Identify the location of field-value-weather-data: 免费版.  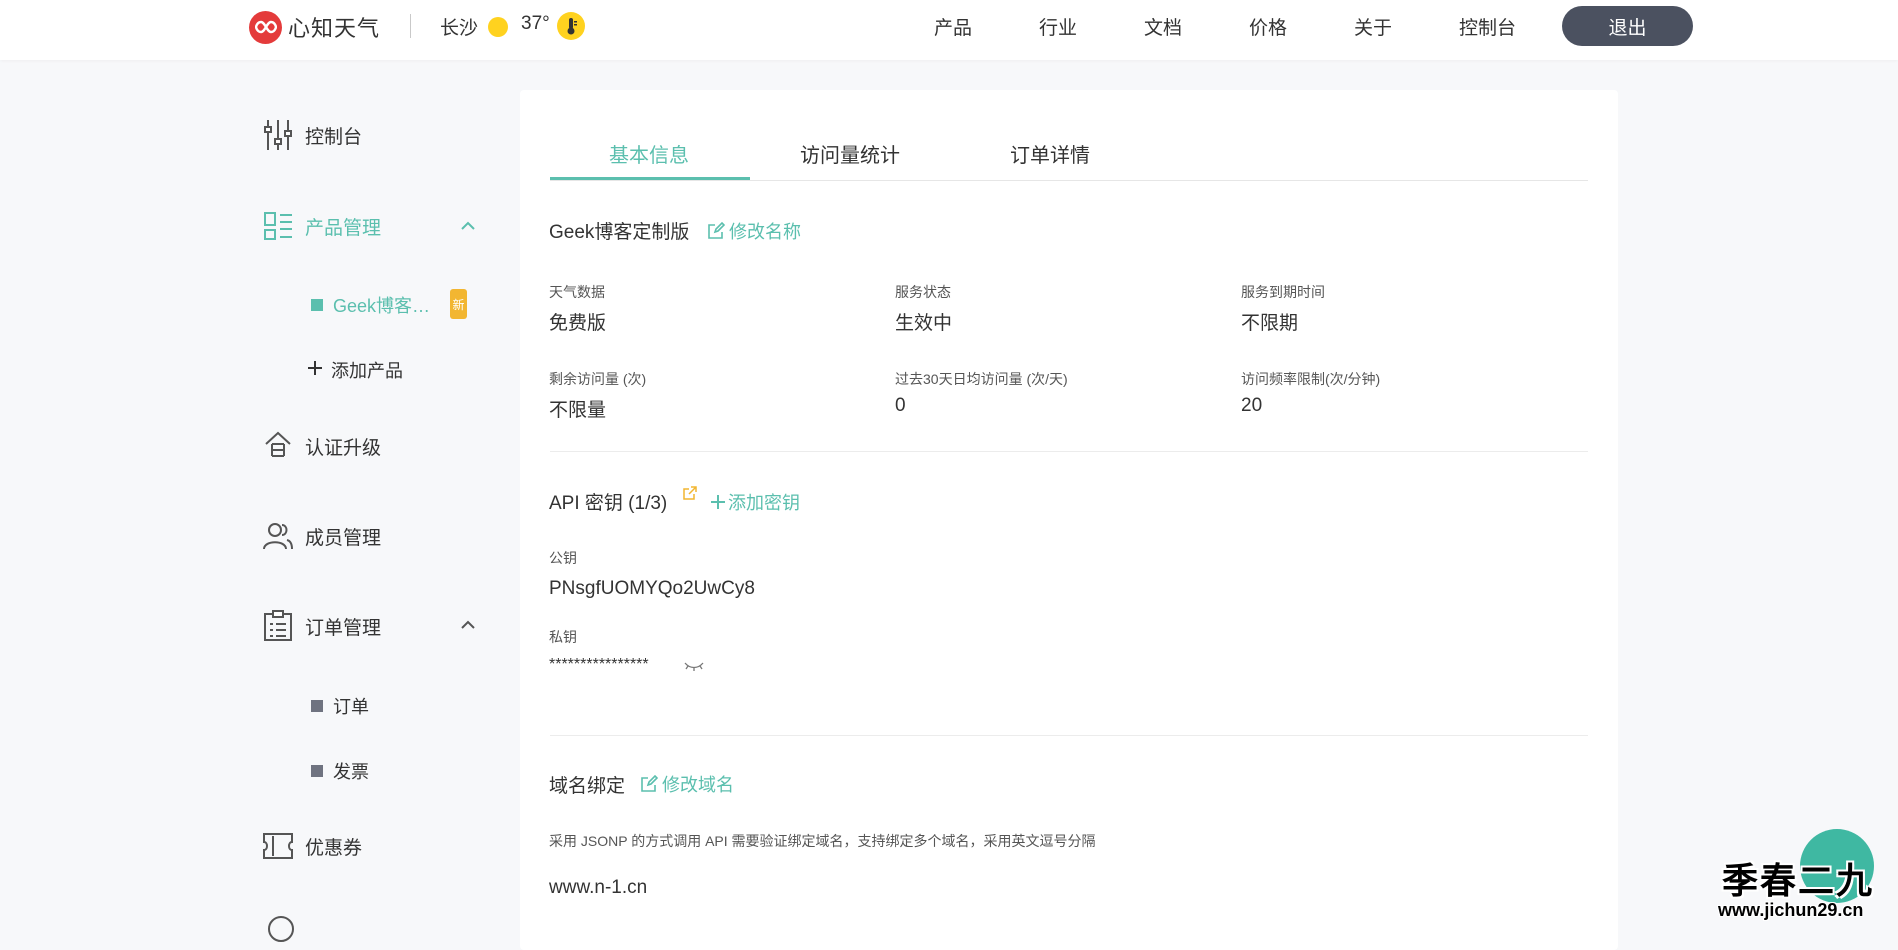
(578, 323).